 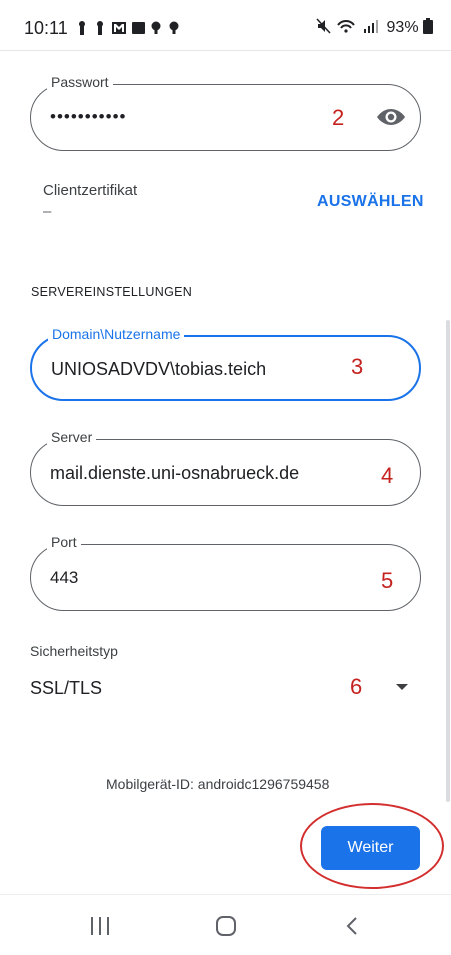 What do you see at coordinates (402, 687) in the screenshot?
I see `dropdown-arrow-icon` at bounding box center [402, 687].